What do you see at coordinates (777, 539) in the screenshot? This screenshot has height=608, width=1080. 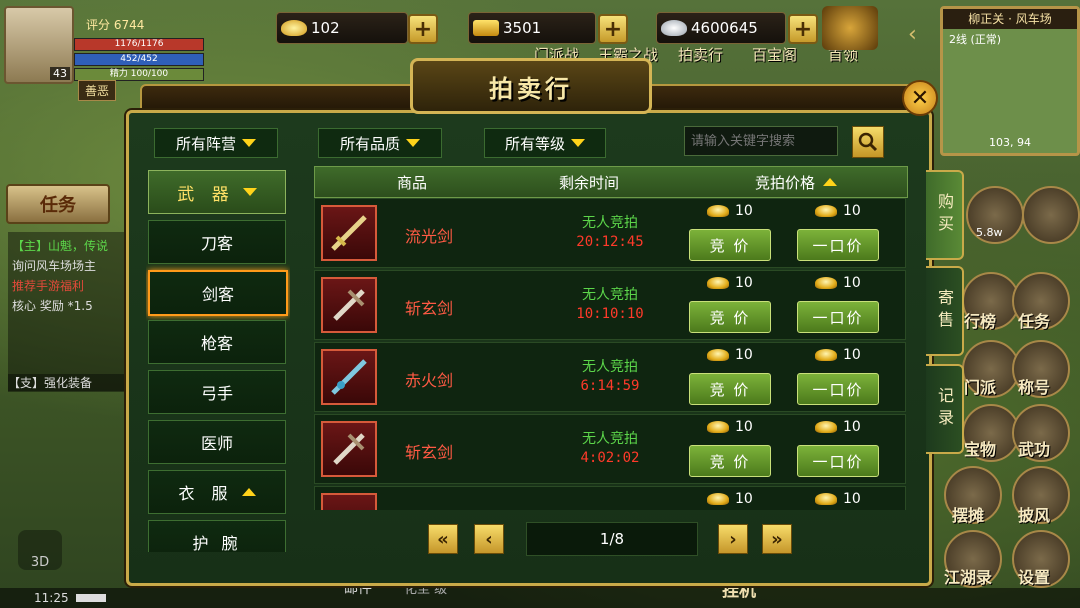 I see `last-page-button: »` at bounding box center [777, 539].